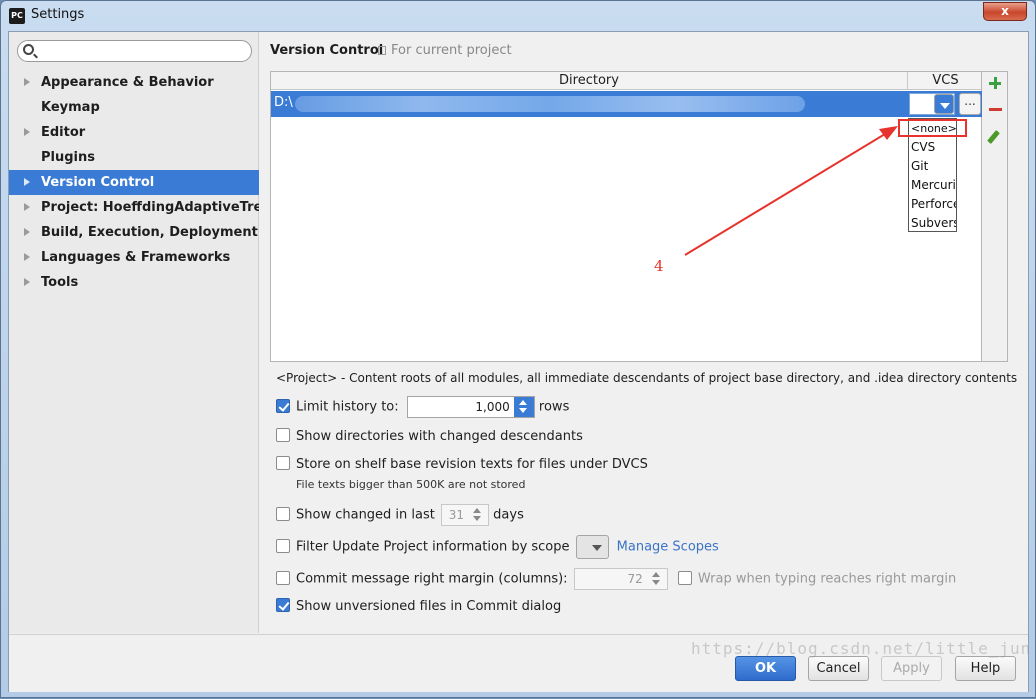  I want to click on scope-select, so click(592, 547).